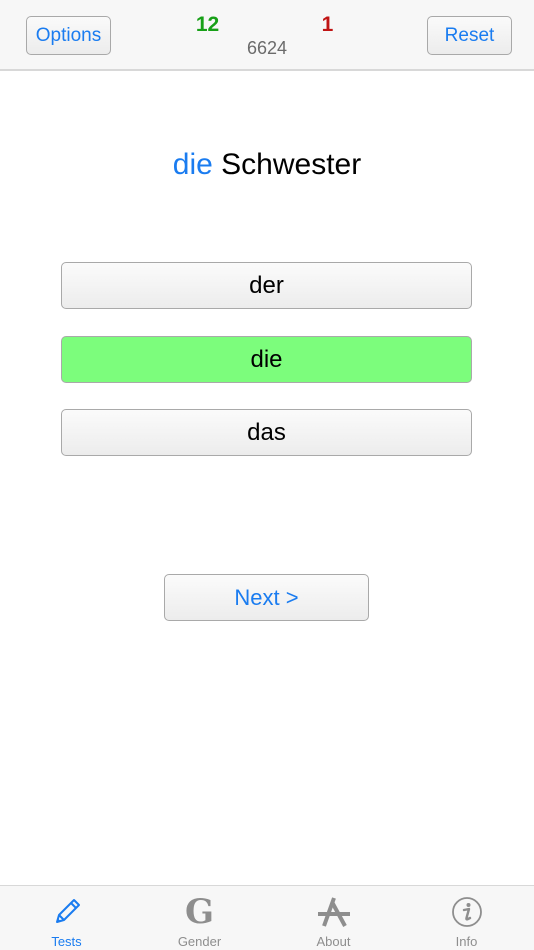 The width and height of the screenshot is (534, 950). I want to click on g-letter-icon: G, so click(199, 912).